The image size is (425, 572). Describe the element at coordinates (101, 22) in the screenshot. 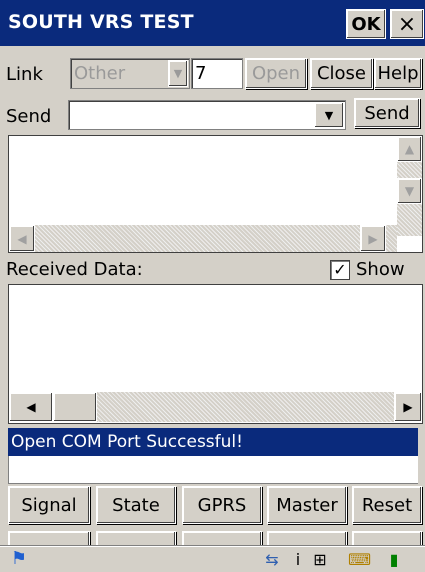

I see `window-title: SOUTH VRS TEST` at that location.